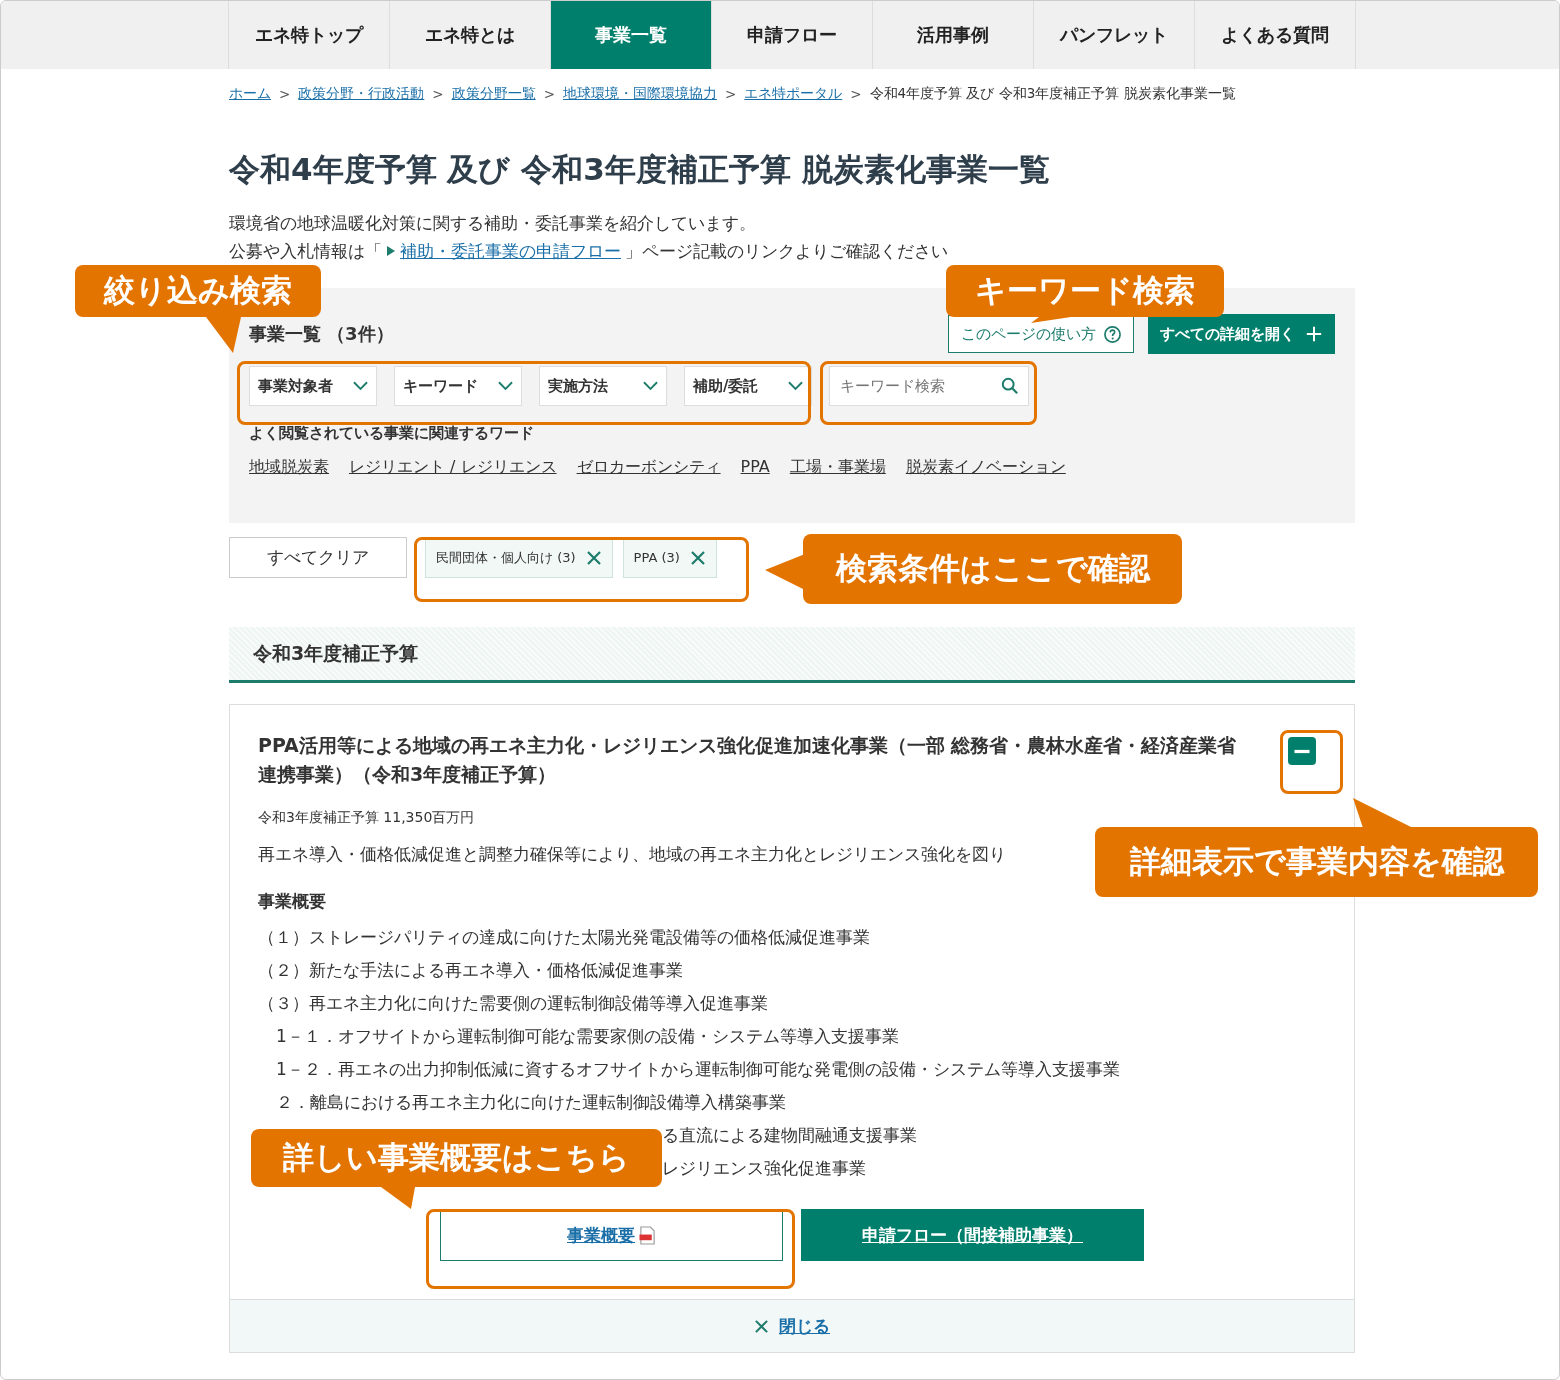 The height and width of the screenshot is (1380, 1560). Describe the element at coordinates (519, 557) in the screenshot. I see `filter-chip: 民間団体・個人向け (3)` at that location.